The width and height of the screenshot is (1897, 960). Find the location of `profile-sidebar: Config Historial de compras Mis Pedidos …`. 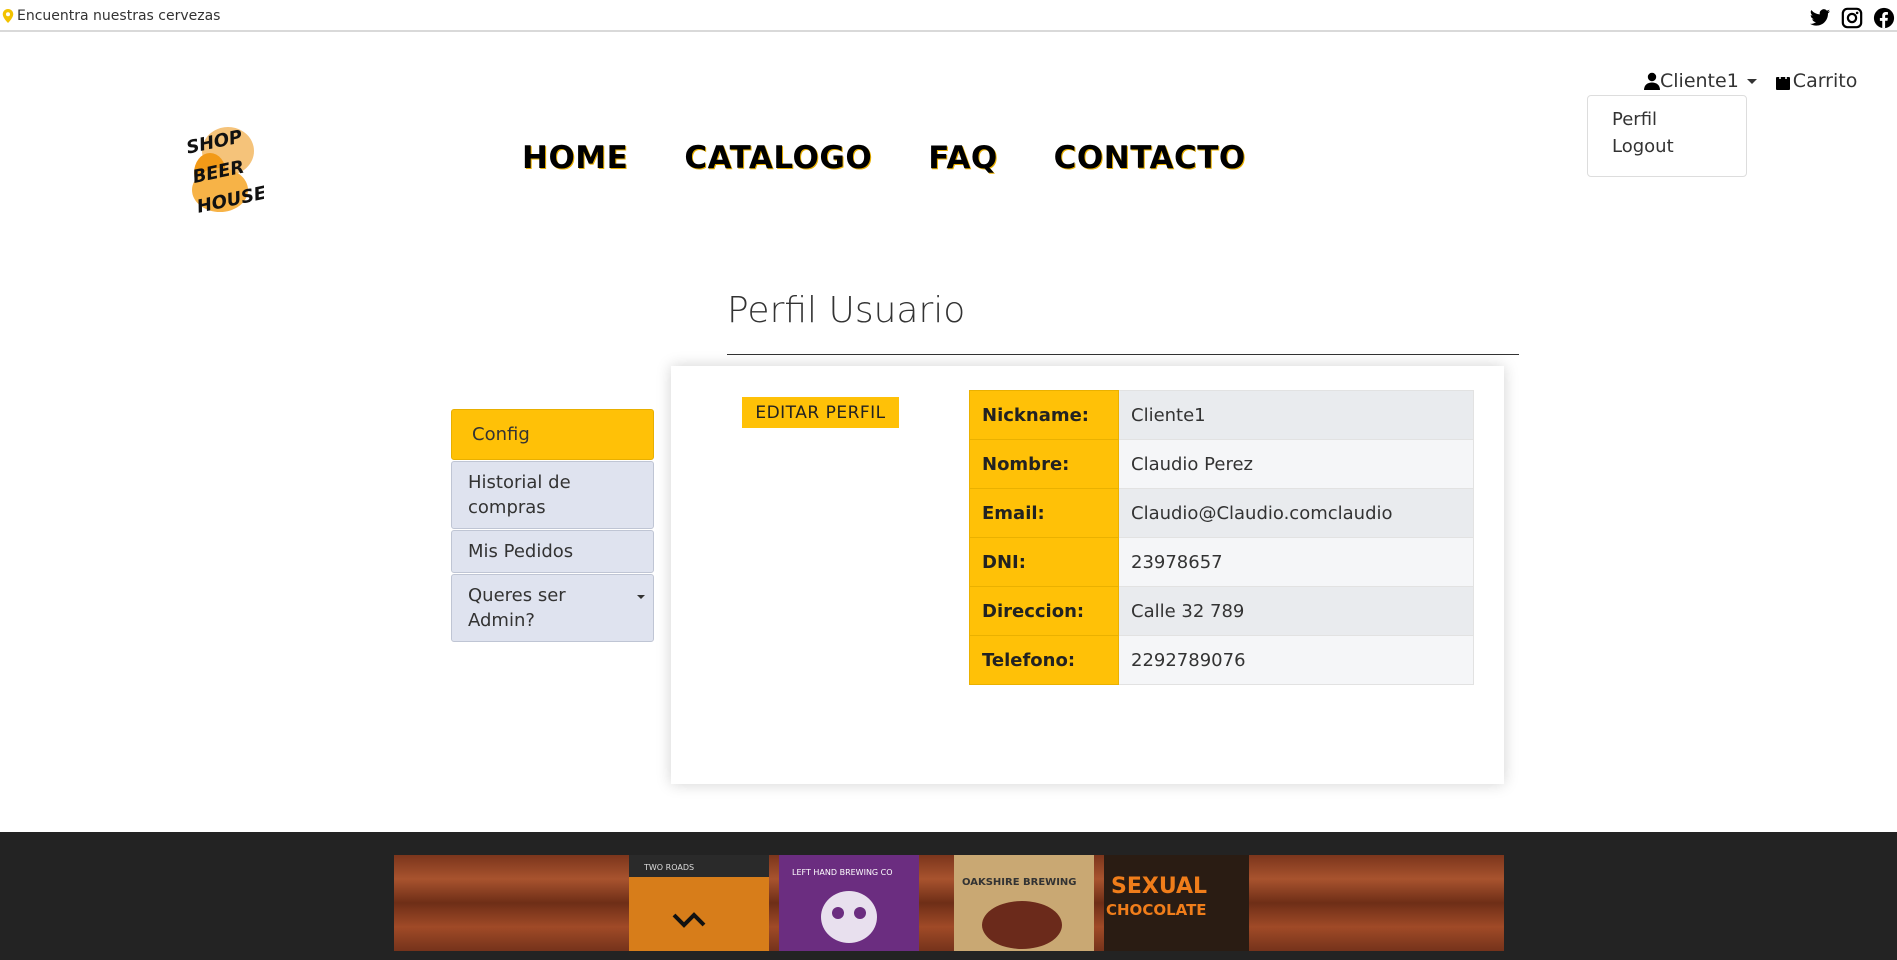

profile-sidebar: Config Historial de compras Mis Pedidos … is located at coordinates (552, 526).